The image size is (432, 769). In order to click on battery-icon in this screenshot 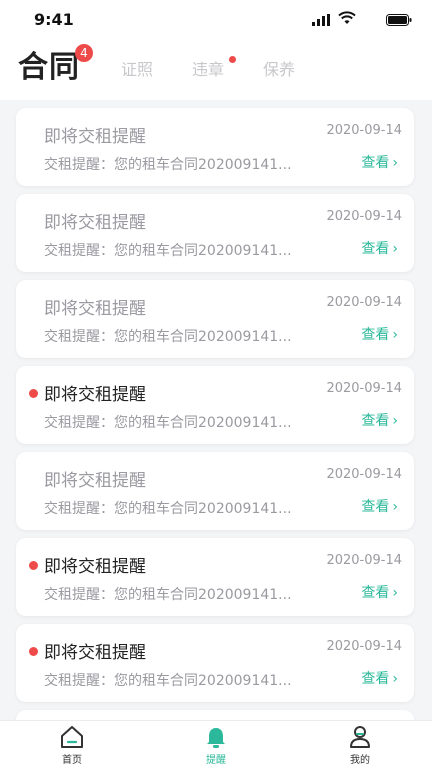, I will do `click(399, 20)`.